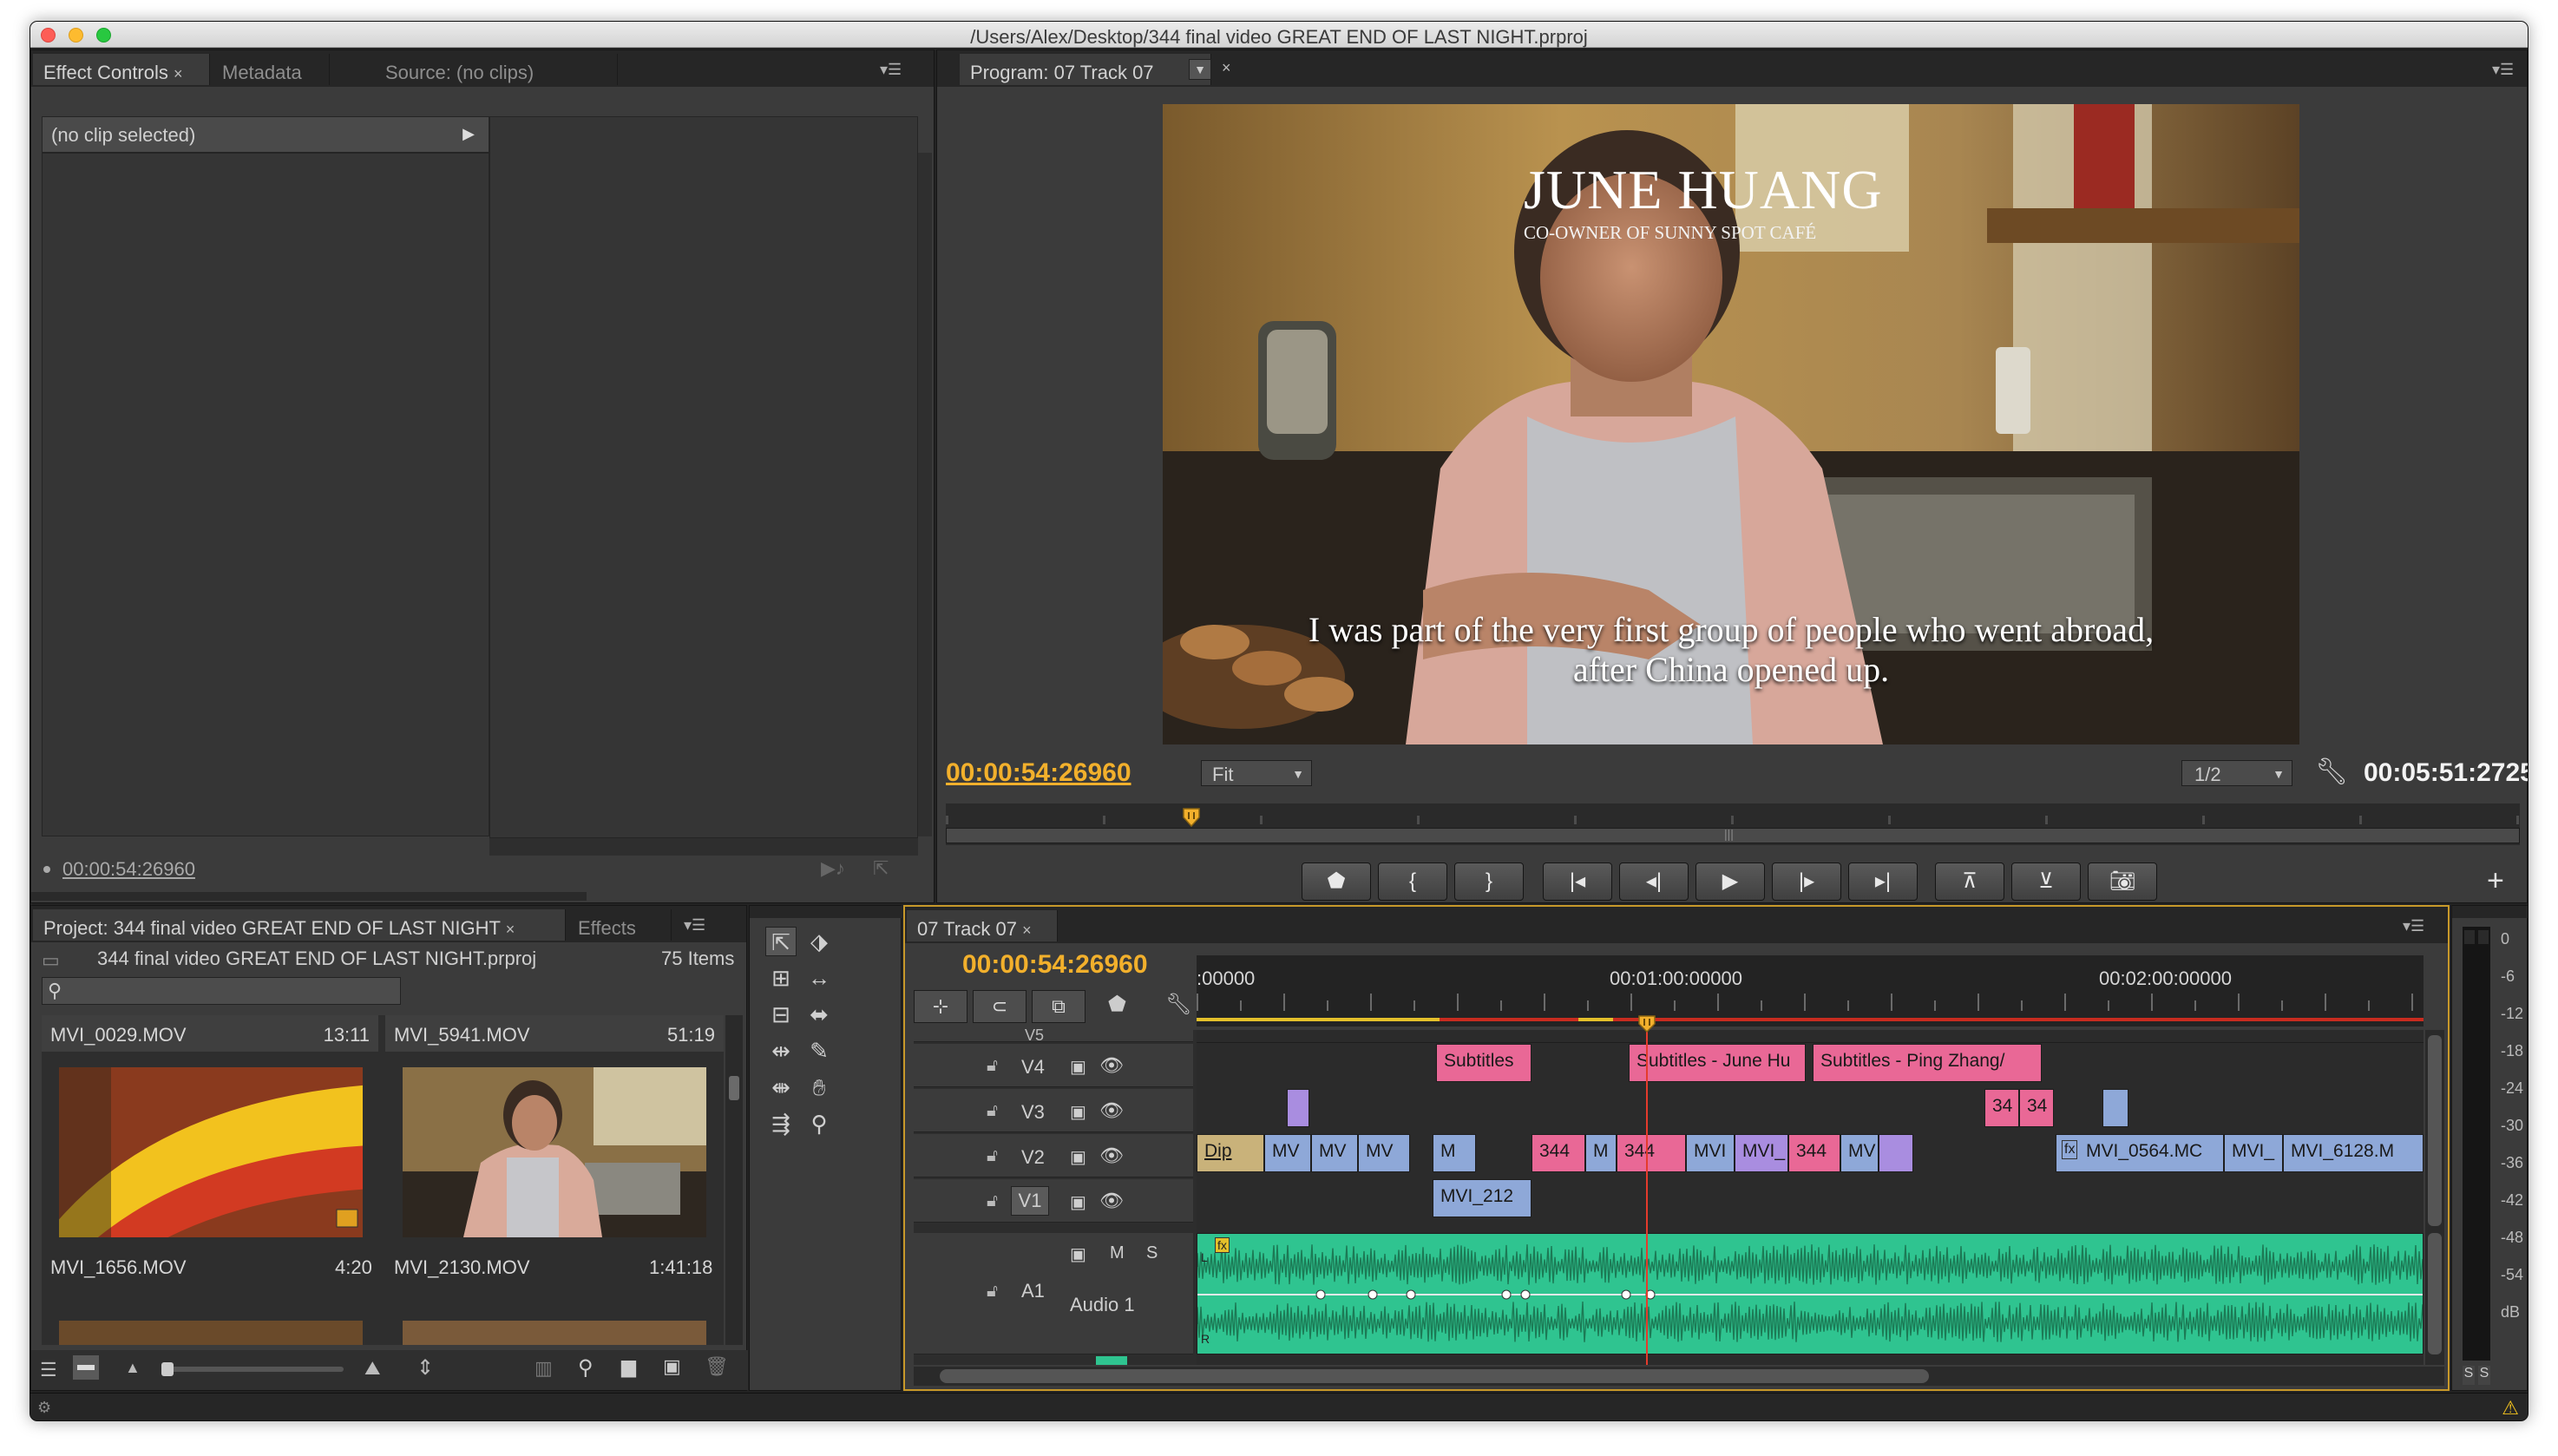 The width and height of the screenshot is (2558, 1456). What do you see at coordinates (881, 868) in the screenshot?
I see `export-icon: ⇱` at bounding box center [881, 868].